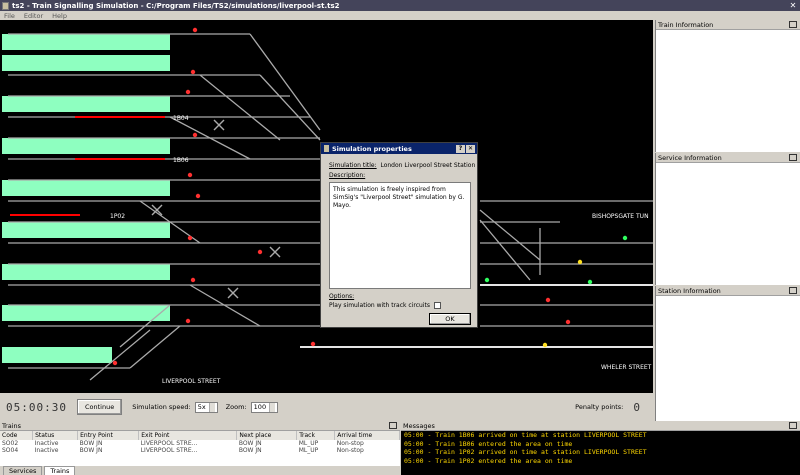  I want to click on signals-other, so click(556, 291).